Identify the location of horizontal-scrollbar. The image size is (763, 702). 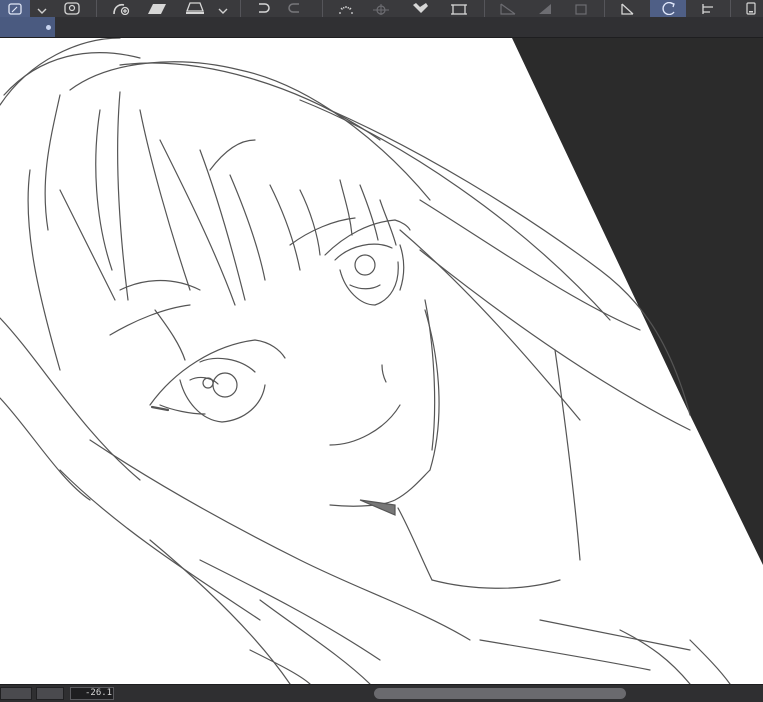
(440, 693).